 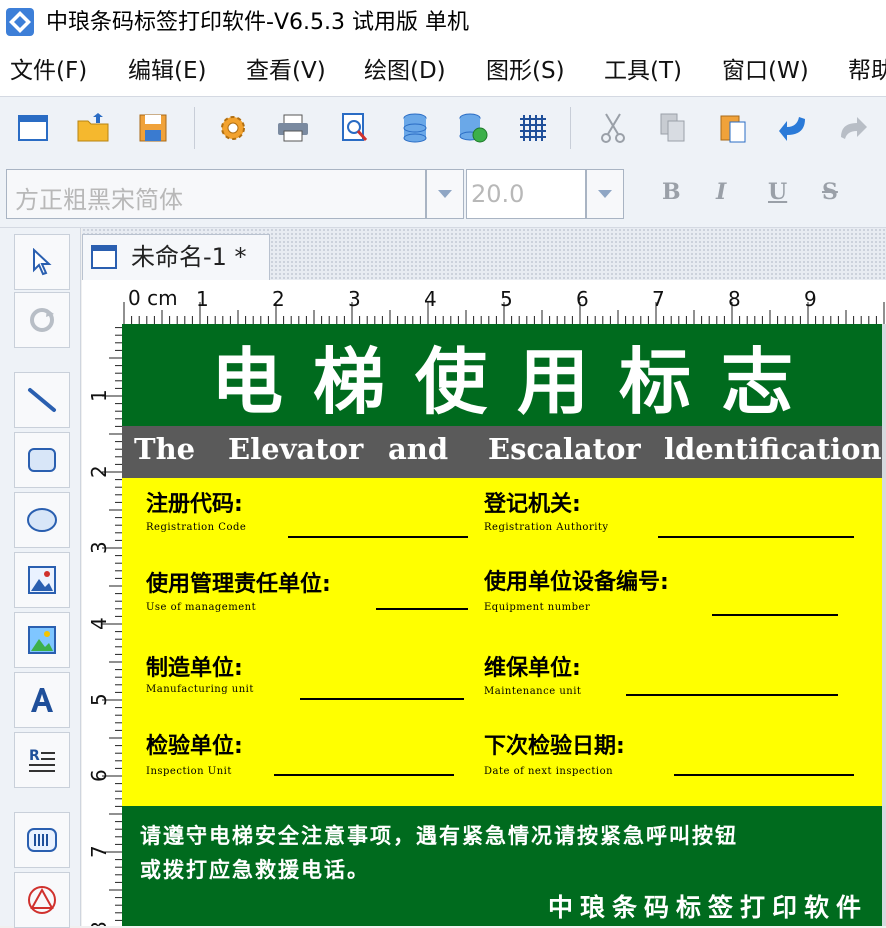 I want to click on svg-text: R, so click(x=34, y=756).